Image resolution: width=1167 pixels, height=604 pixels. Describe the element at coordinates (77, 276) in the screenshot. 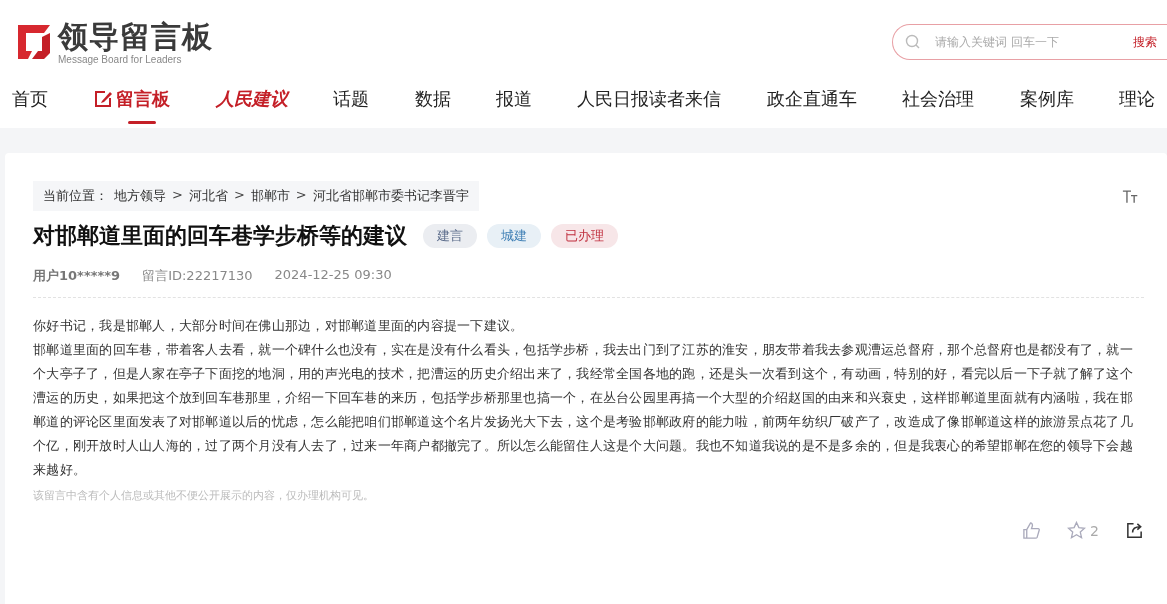

I see `user-name: 用户10*****9` at that location.